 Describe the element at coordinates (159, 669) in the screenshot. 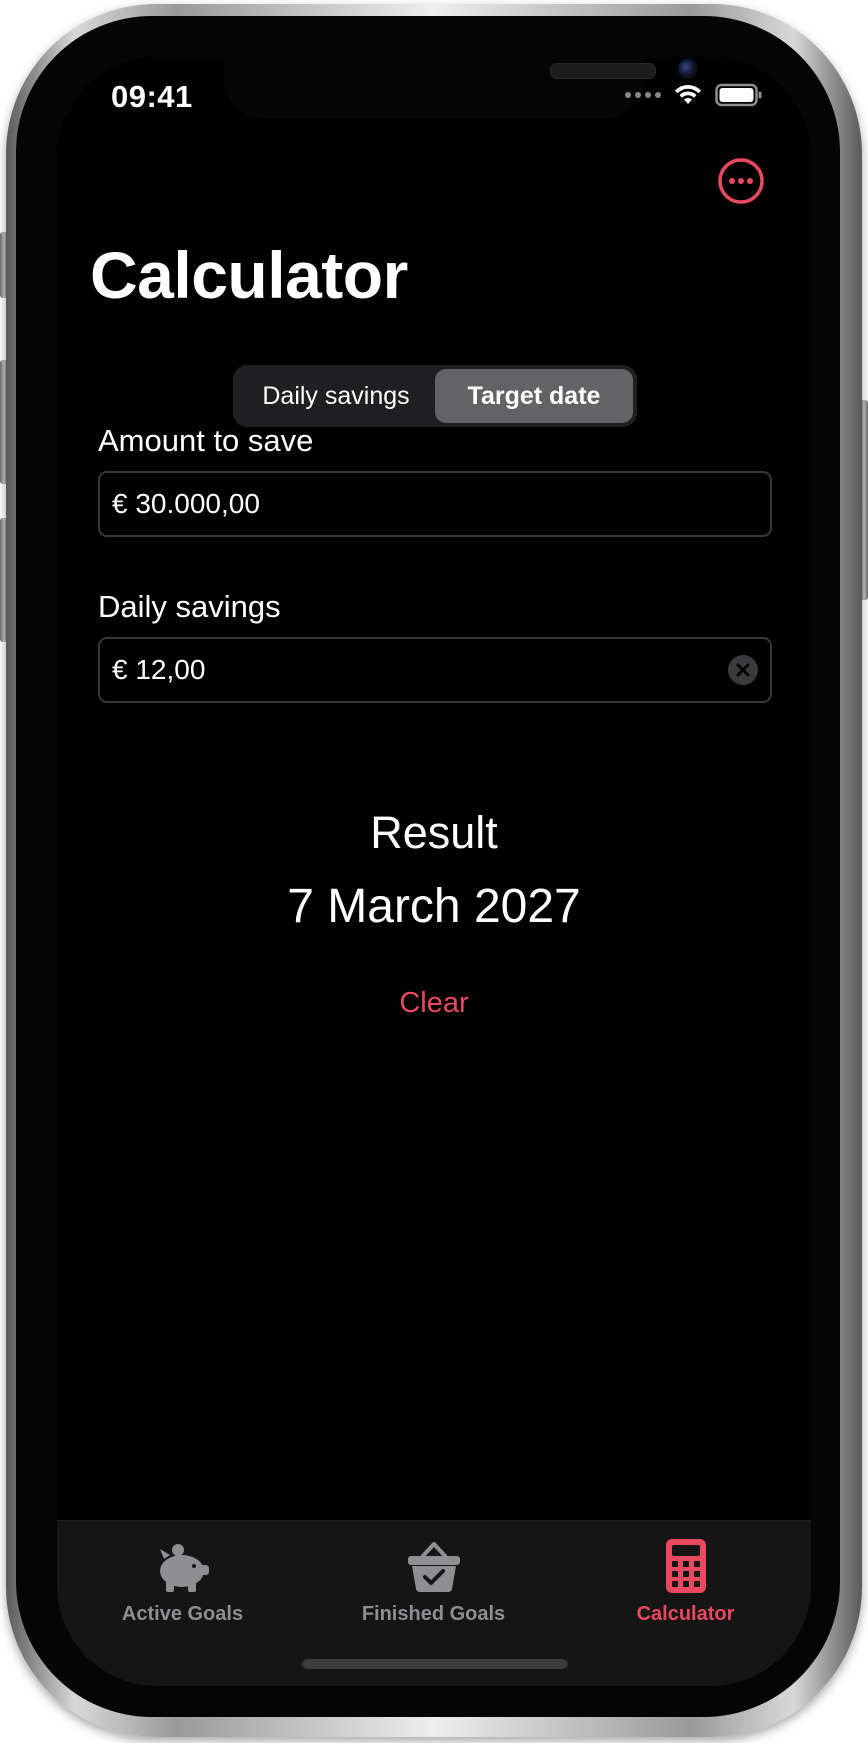

I see `daily-savings-value: € 12,00` at that location.